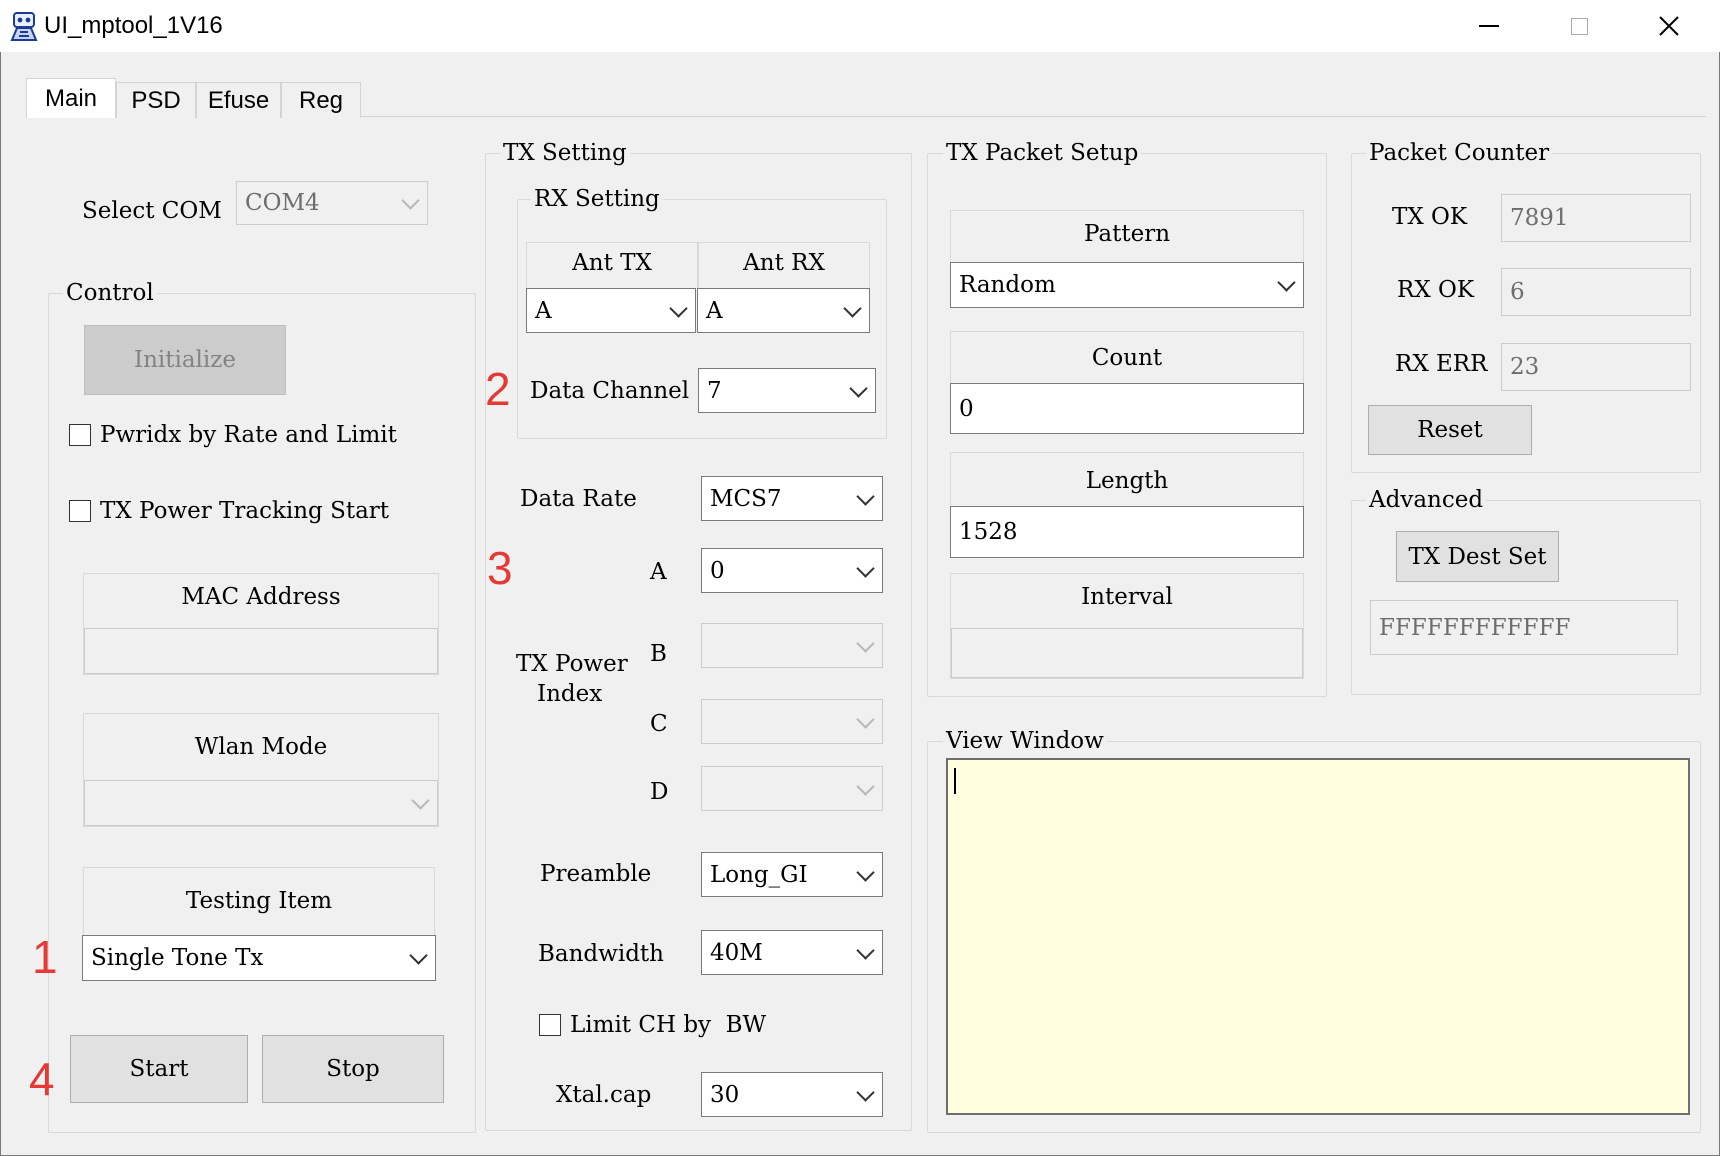  Describe the element at coordinates (1450, 430) in the screenshot. I see `reset-button: Reset` at that location.